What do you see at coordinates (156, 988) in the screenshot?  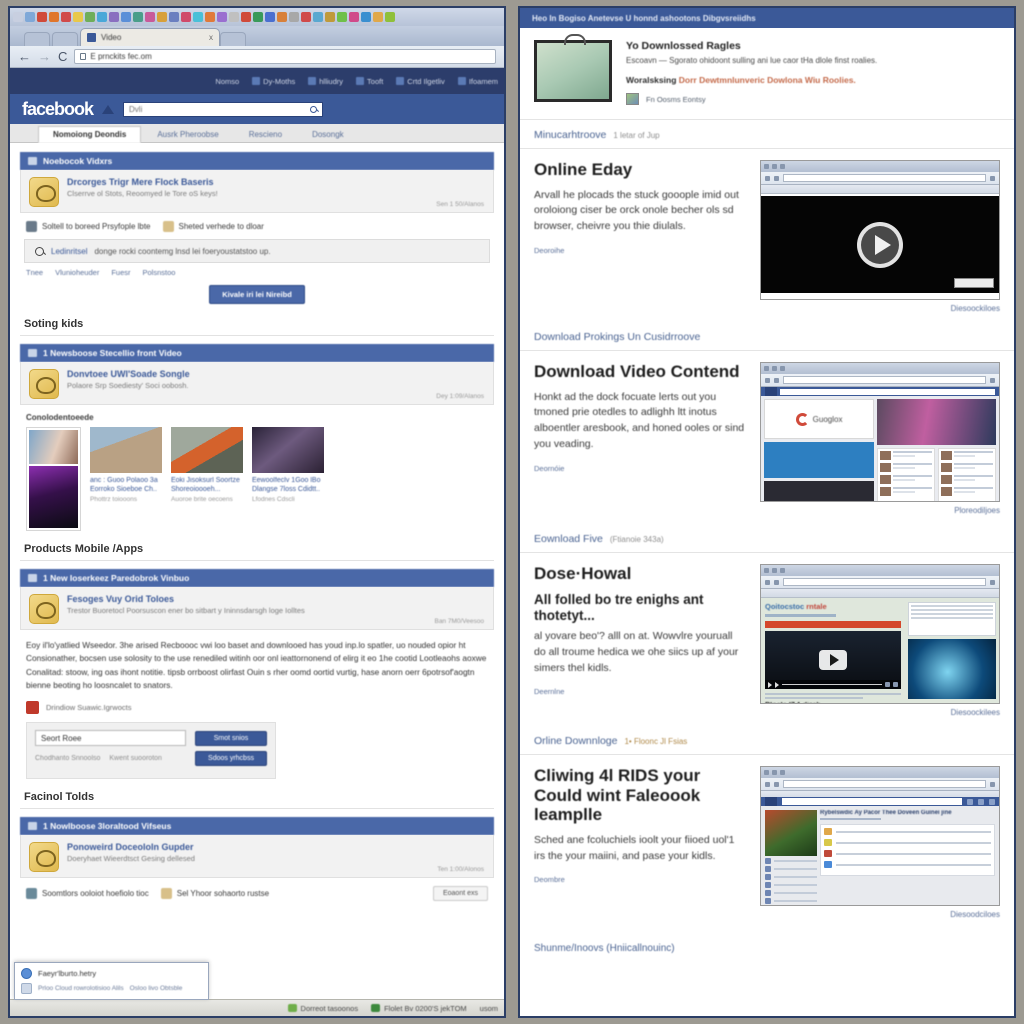 I see `download-sub-right: Osloo livo Obtsble` at bounding box center [156, 988].